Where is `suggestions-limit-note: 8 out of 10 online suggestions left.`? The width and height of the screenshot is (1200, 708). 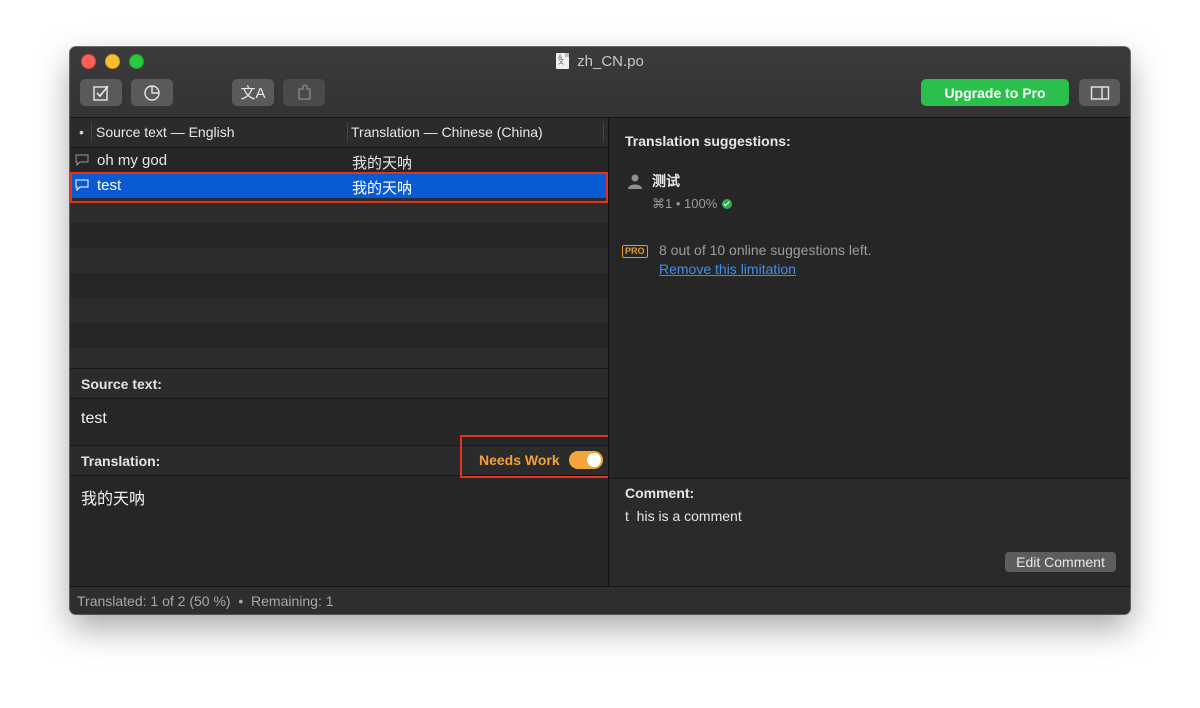
suggestions-limit-note: 8 out of 10 online suggestions left. is located at coordinates (765, 250).